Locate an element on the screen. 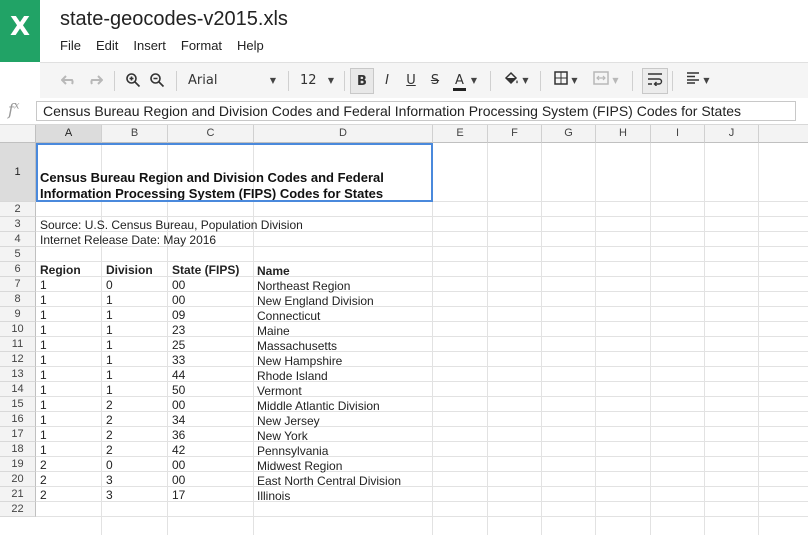  row-header: 18 is located at coordinates (18, 449).